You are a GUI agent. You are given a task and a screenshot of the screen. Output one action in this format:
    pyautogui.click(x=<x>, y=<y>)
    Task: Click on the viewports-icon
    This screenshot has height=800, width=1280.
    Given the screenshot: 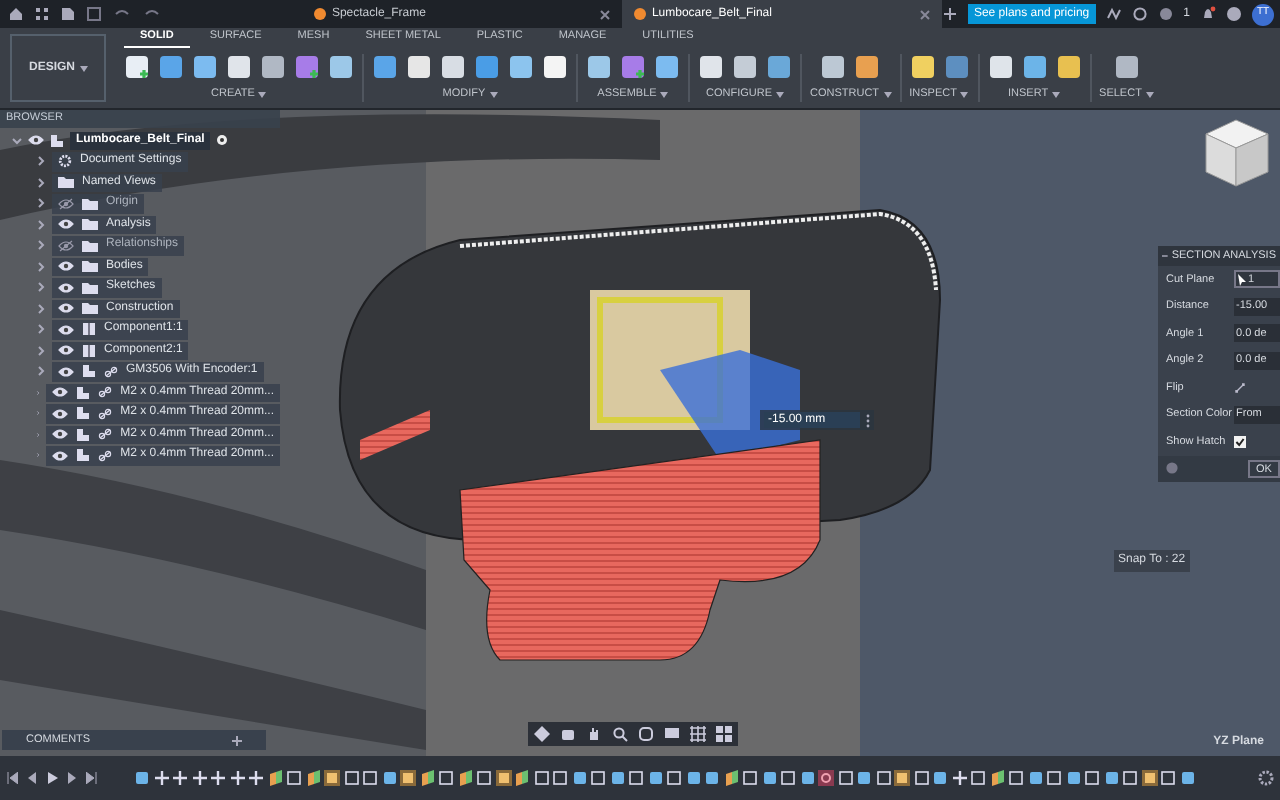 What is the action you would take?
    pyautogui.click(x=724, y=734)
    